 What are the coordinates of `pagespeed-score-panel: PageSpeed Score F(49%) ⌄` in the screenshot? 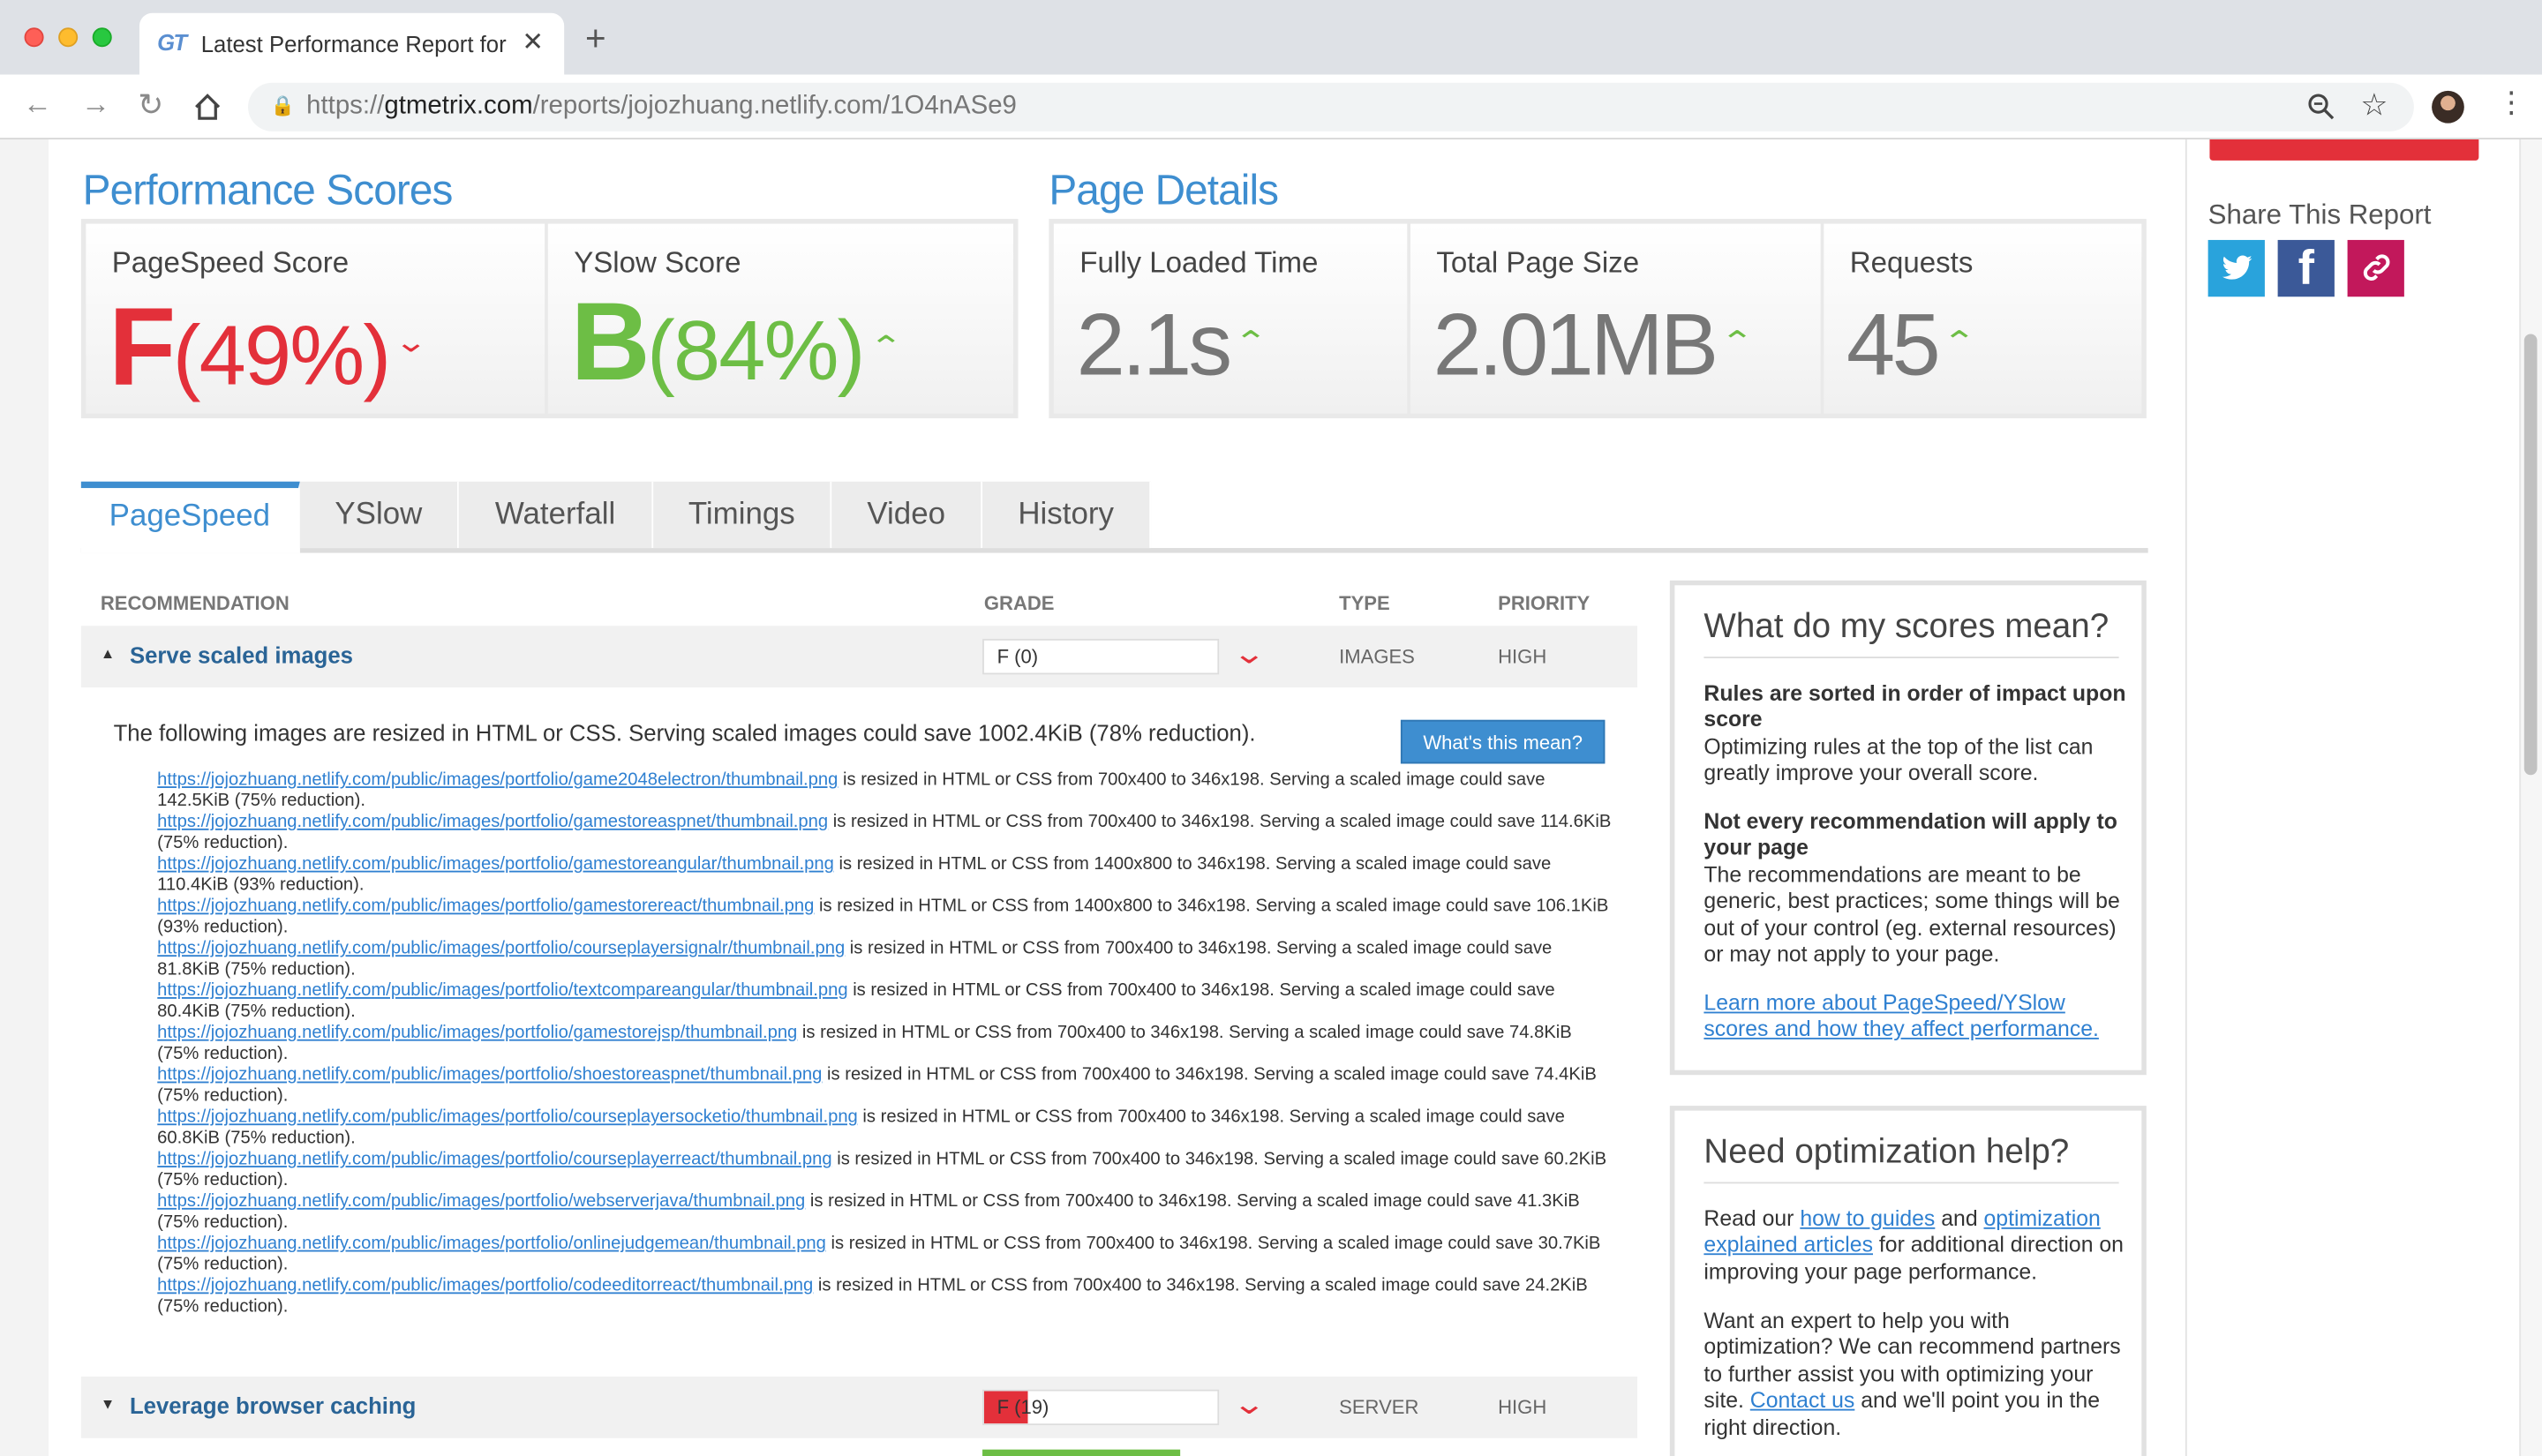 It's located at (316, 318).